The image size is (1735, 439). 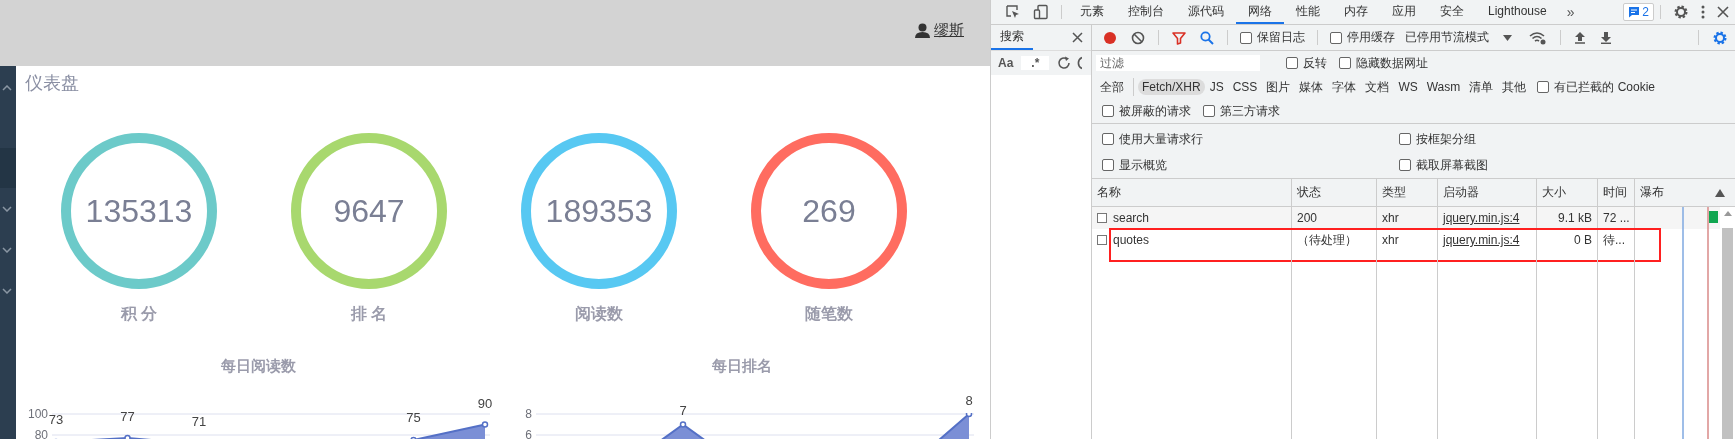 I want to click on data-label: 73, so click(x=56, y=420).